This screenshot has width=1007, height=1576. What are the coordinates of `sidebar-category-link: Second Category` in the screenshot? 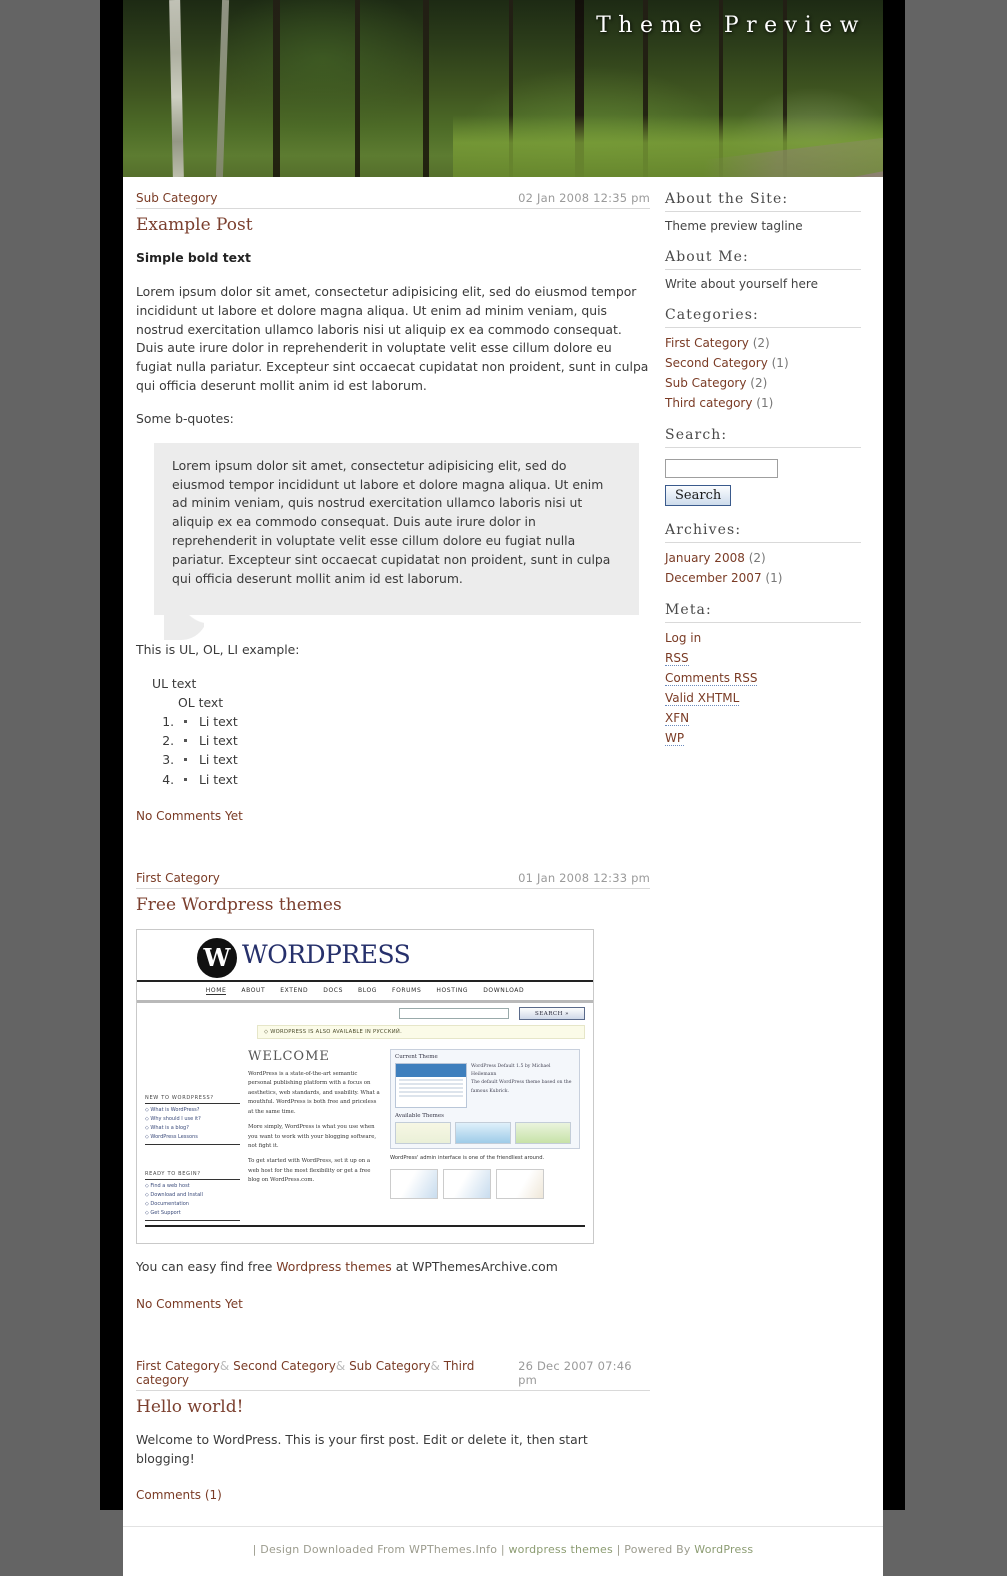 It's located at (716, 363).